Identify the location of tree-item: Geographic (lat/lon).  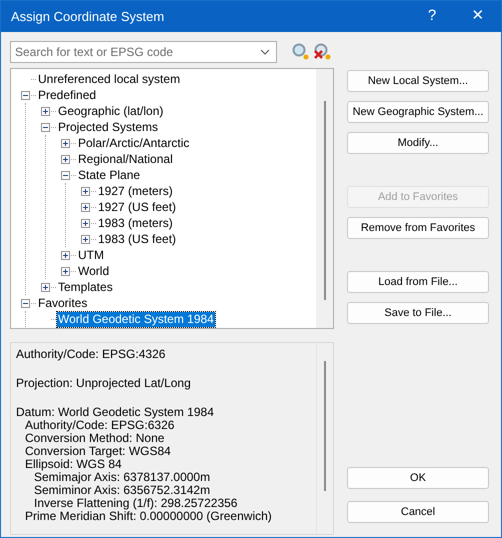
(110, 111).